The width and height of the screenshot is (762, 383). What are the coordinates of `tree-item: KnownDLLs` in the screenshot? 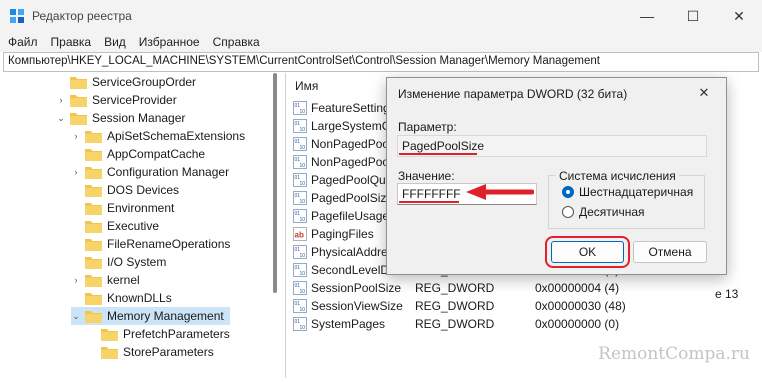 It's located at (121, 298).